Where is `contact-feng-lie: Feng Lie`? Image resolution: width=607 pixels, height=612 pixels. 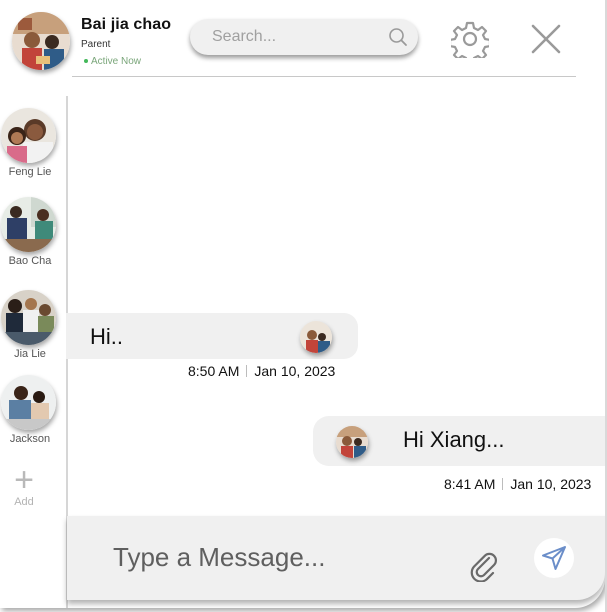
contact-feng-lie: Feng Lie is located at coordinates (30, 143).